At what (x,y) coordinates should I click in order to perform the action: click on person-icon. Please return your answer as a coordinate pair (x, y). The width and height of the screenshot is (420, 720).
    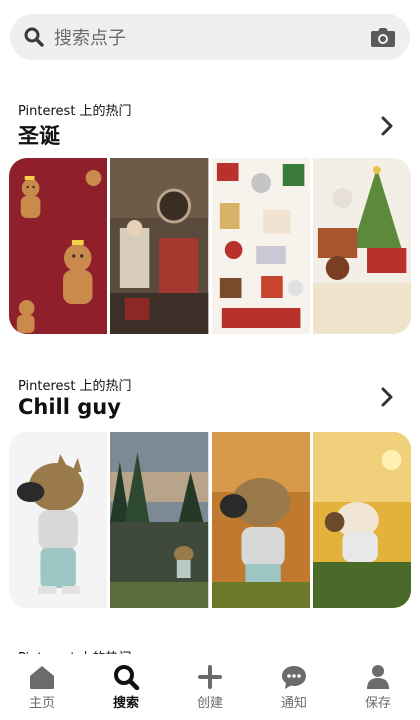
    Looking at the image, I should click on (378, 677).